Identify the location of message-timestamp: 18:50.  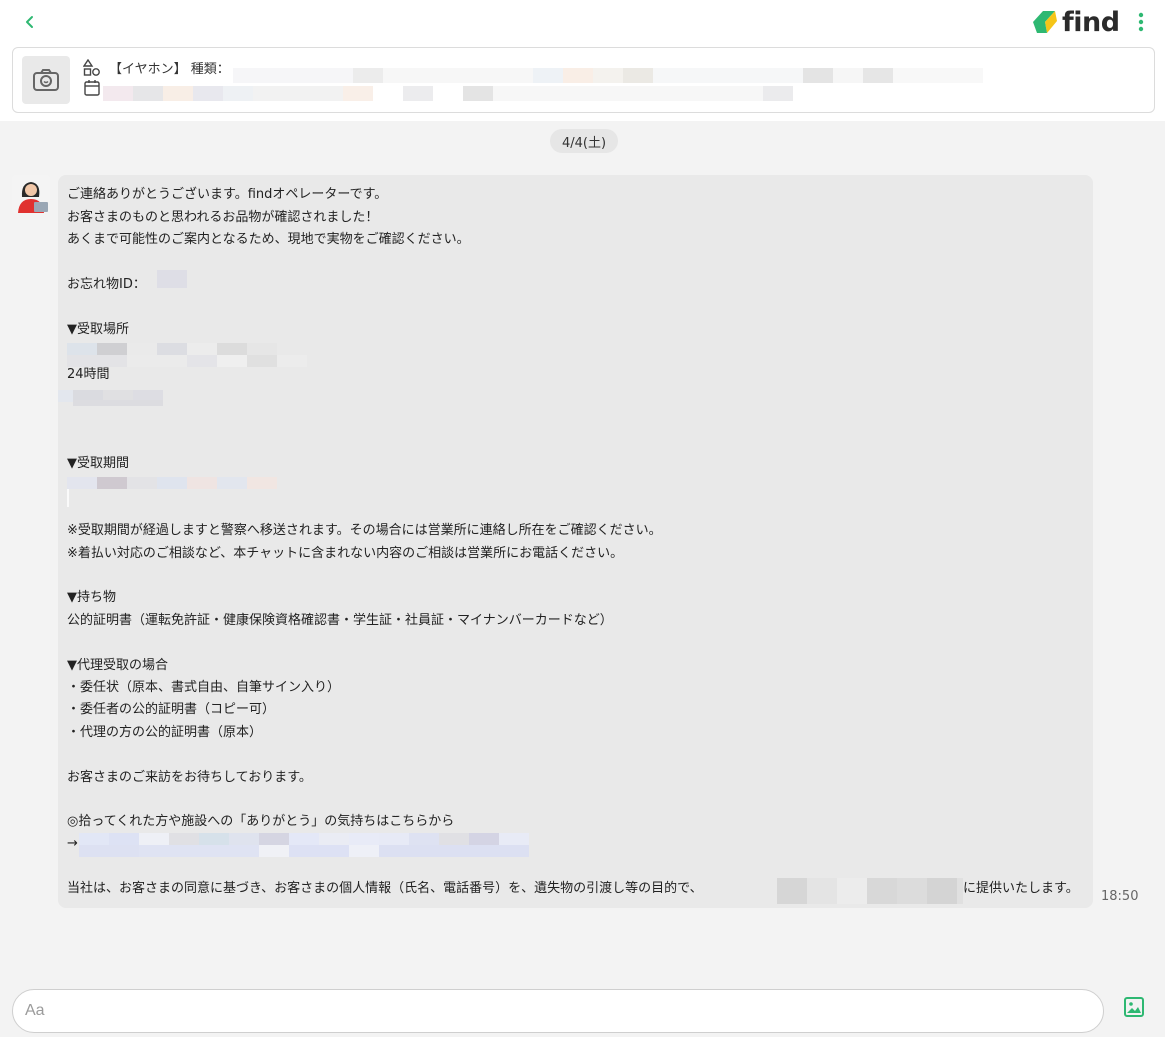
(1120, 896).